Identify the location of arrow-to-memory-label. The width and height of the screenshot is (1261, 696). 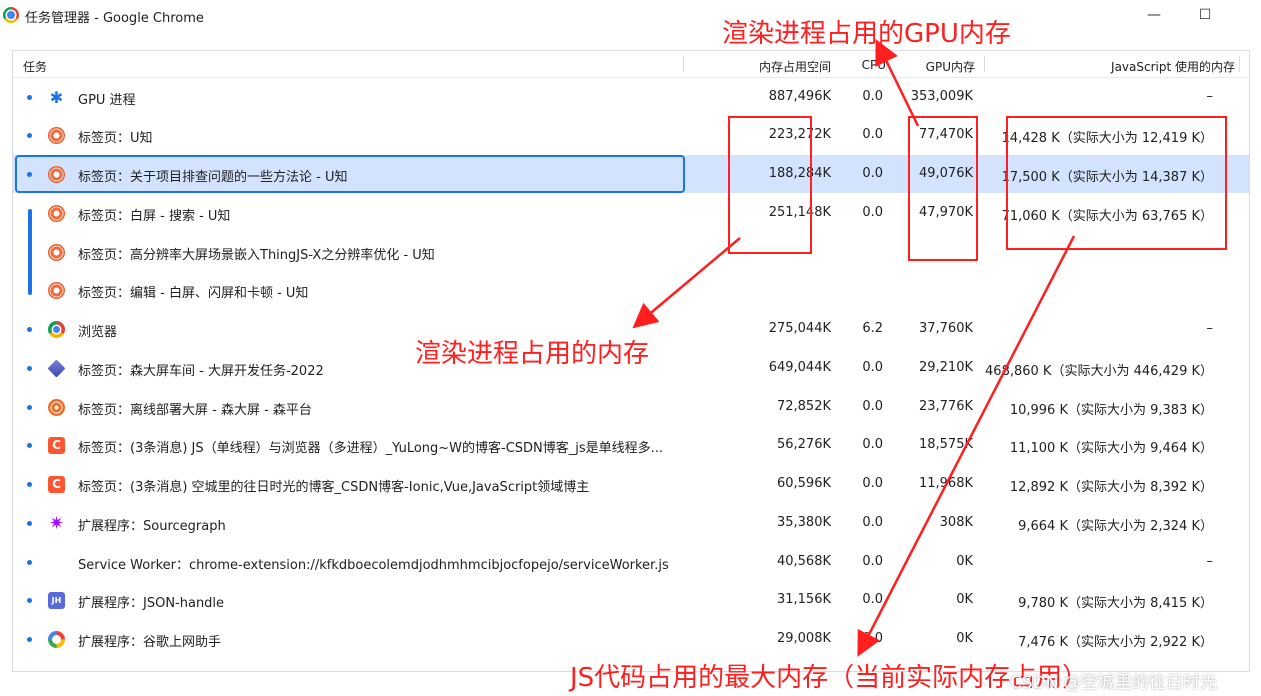
(686, 283).